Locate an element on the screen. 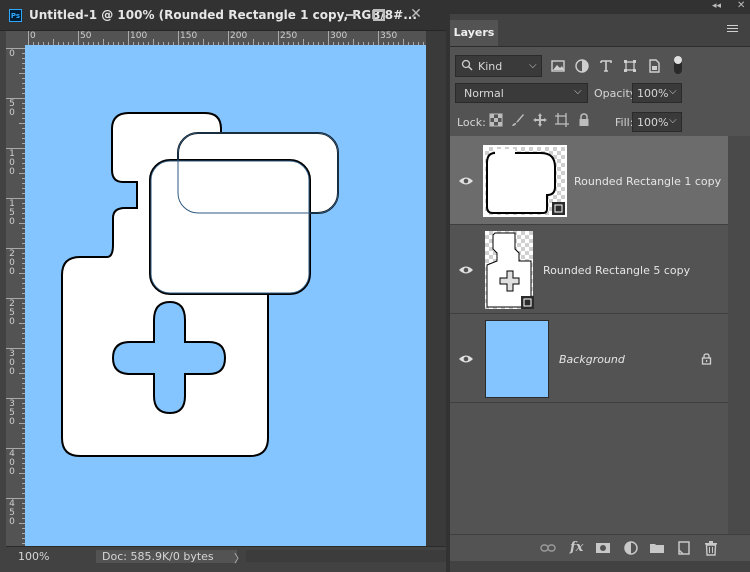 The width and height of the screenshot is (750, 572). panel-menu-icon is located at coordinates (732, 29).